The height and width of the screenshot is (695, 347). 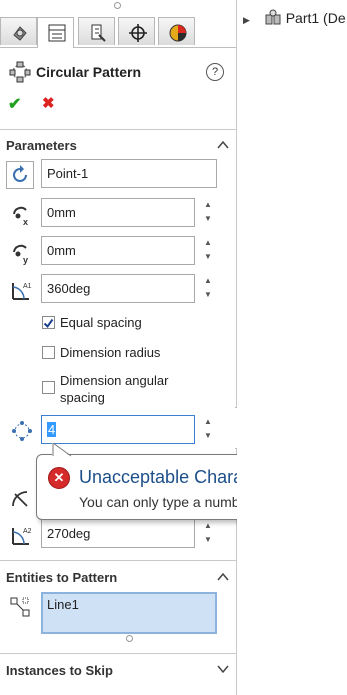 I want to click on equal-spacing-checkbox, so click(x=48, y=322).